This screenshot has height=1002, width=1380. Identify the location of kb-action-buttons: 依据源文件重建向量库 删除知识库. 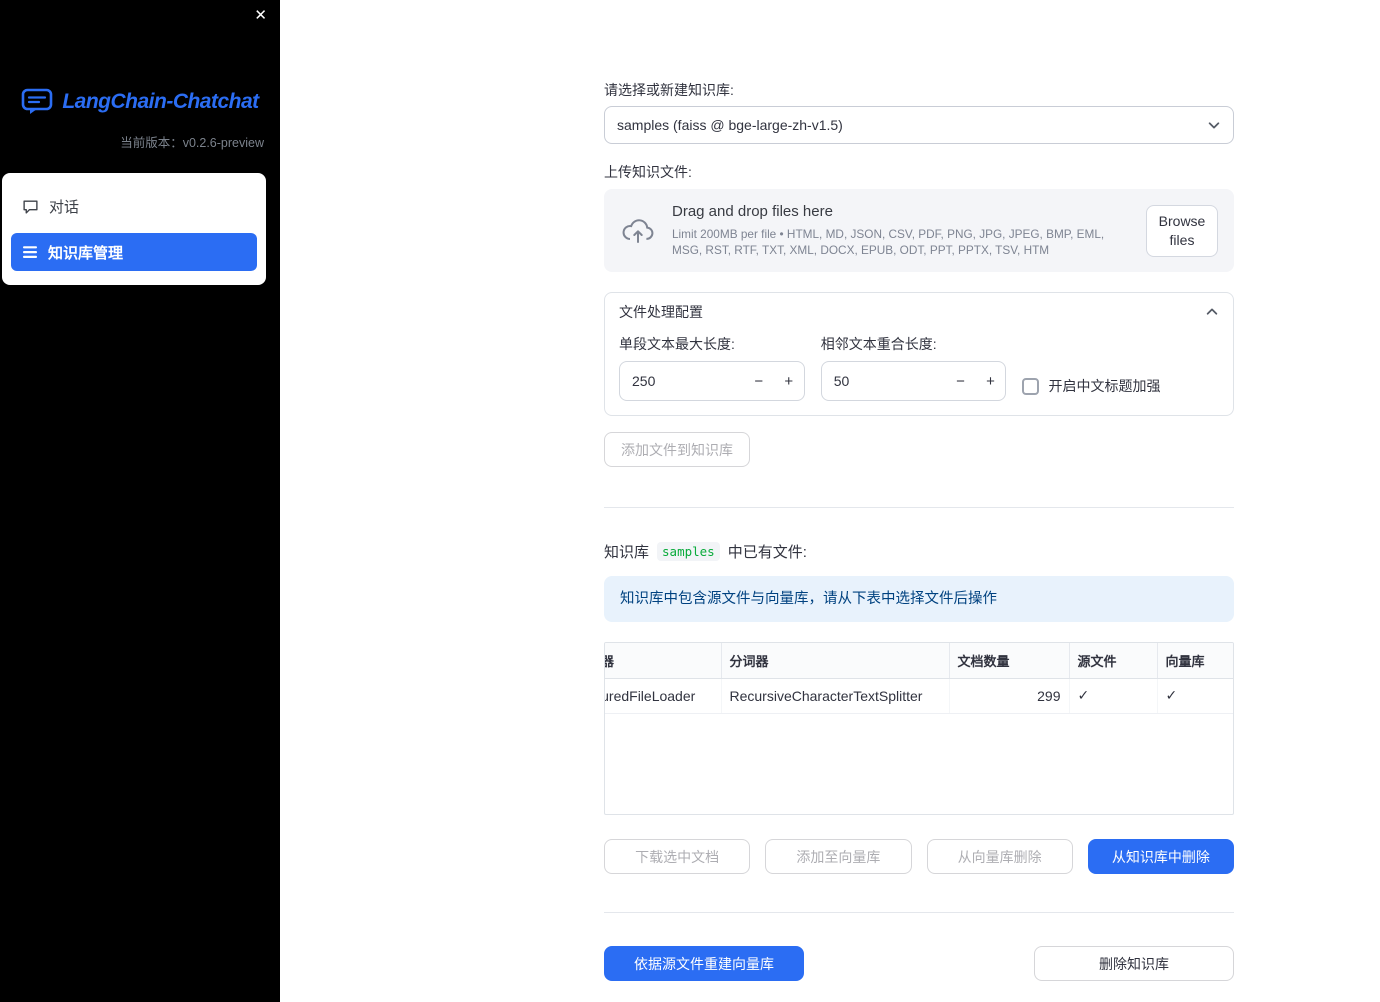
(919, 963).